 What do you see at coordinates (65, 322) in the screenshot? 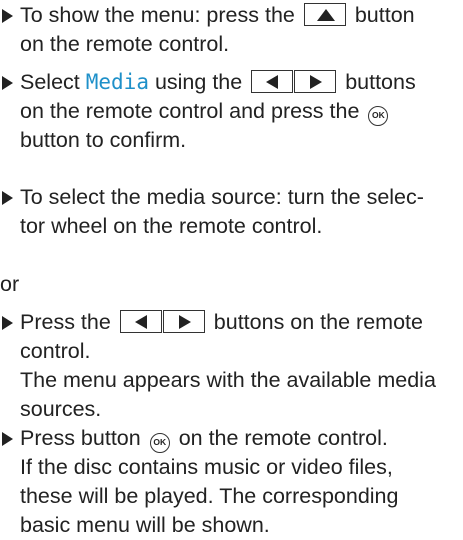
I see `step-text: Press the` at bounding box center [65, 322].